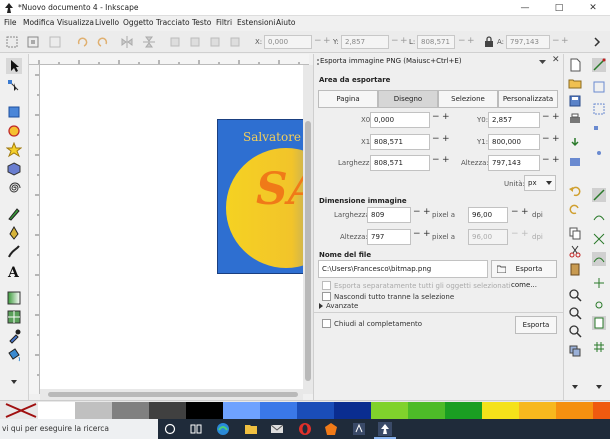  What do you see at coordinates (256, 22) in the screenshot?
I see `menu-estensioni: Estensioni` at bounding box center [256, 22].